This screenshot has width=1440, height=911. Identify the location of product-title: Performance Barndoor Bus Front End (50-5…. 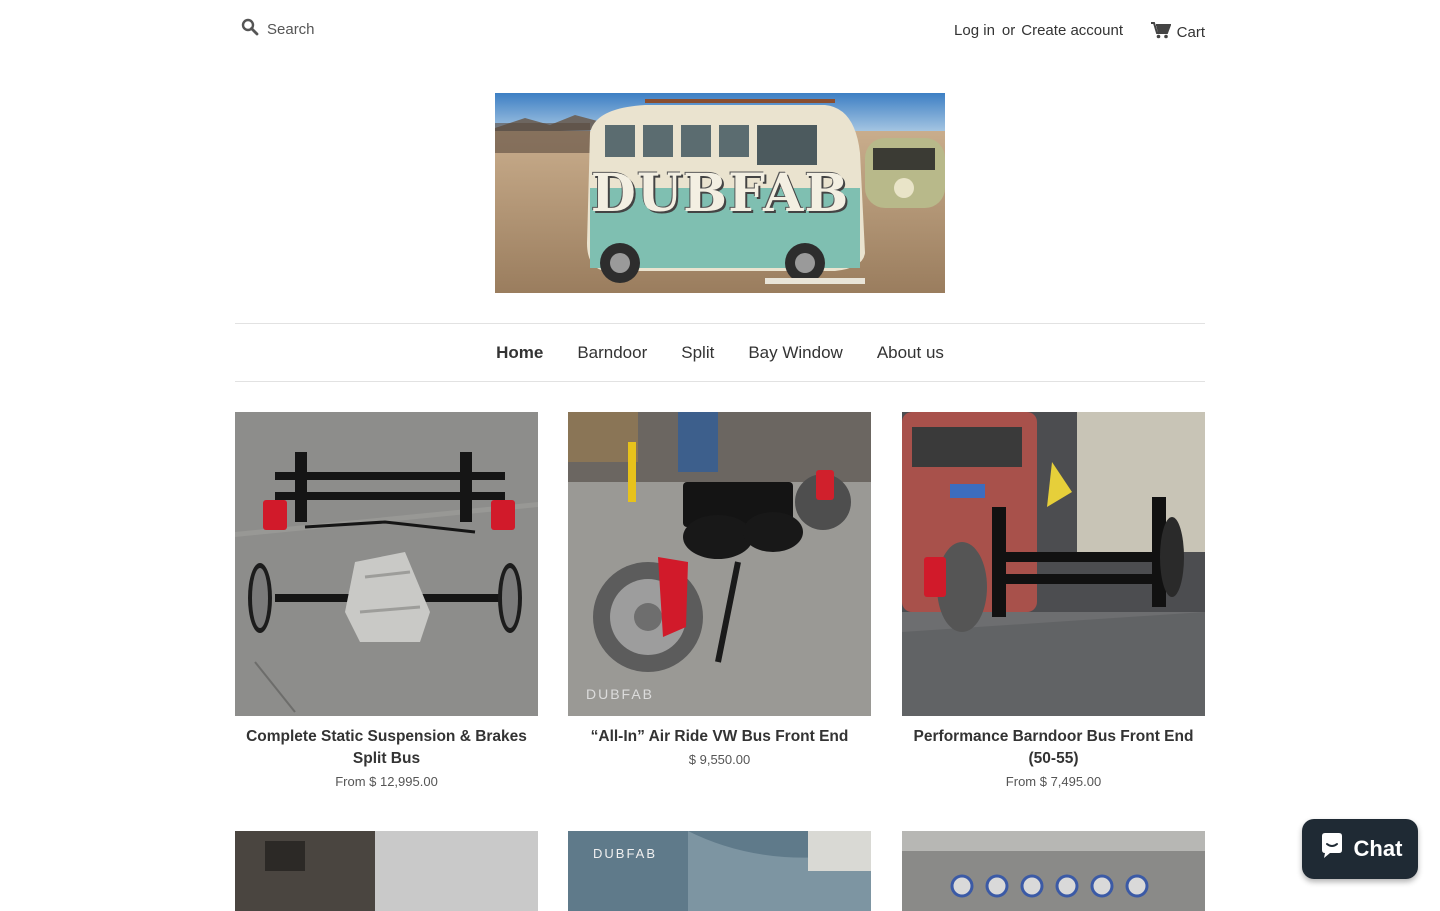
(1053, 747).